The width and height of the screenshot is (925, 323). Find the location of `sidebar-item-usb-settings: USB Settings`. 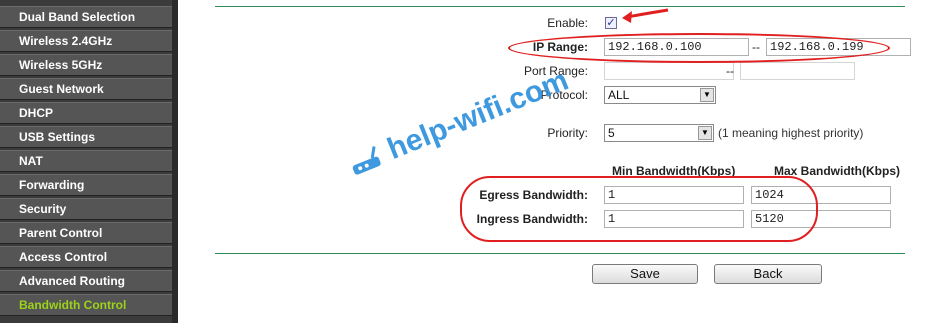

sidebar-item-usb-settings: USB Settings is located at coordinates (86, 137).